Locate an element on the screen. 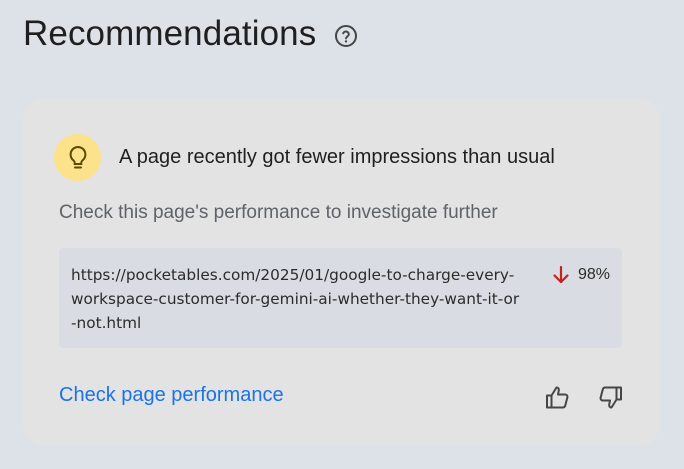 This screenshot has height=469, width=684. page-title: Recommendations is located at coordinates (170, 33).